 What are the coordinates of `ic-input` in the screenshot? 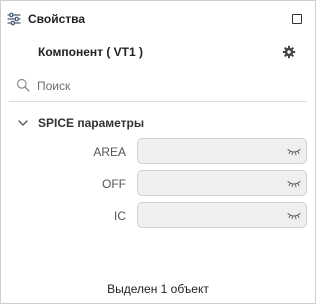 It's located at (209, 215).